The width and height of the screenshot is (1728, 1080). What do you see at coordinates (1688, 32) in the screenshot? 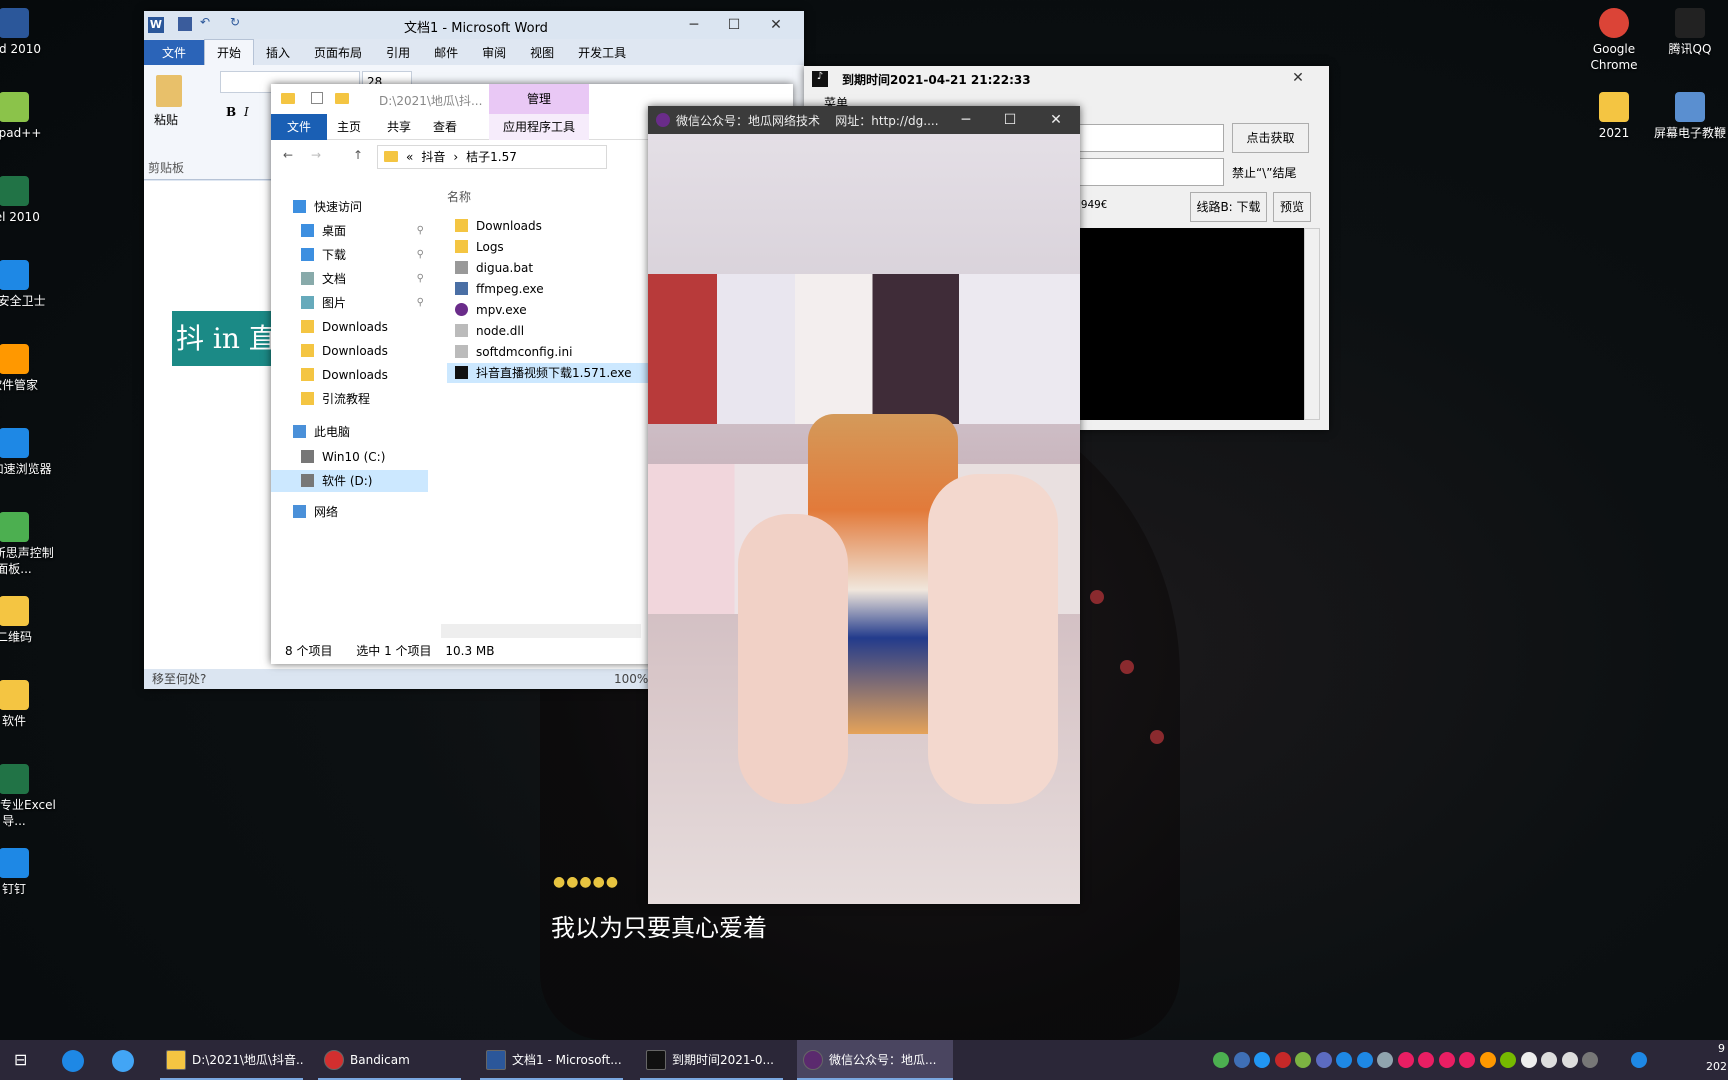
I see `desktop-icon: 腾讯QQ` at bounding box center [1688, 32].